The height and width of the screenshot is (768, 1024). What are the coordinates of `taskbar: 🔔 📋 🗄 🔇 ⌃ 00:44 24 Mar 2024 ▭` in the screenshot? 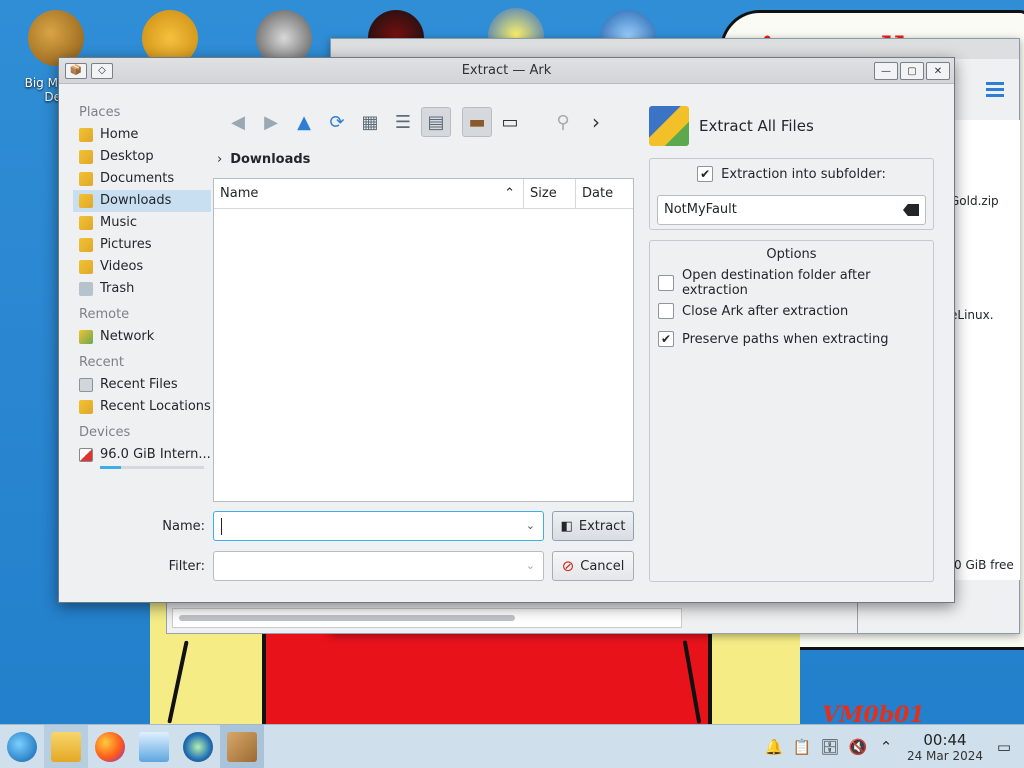 It's located at (512, 746).